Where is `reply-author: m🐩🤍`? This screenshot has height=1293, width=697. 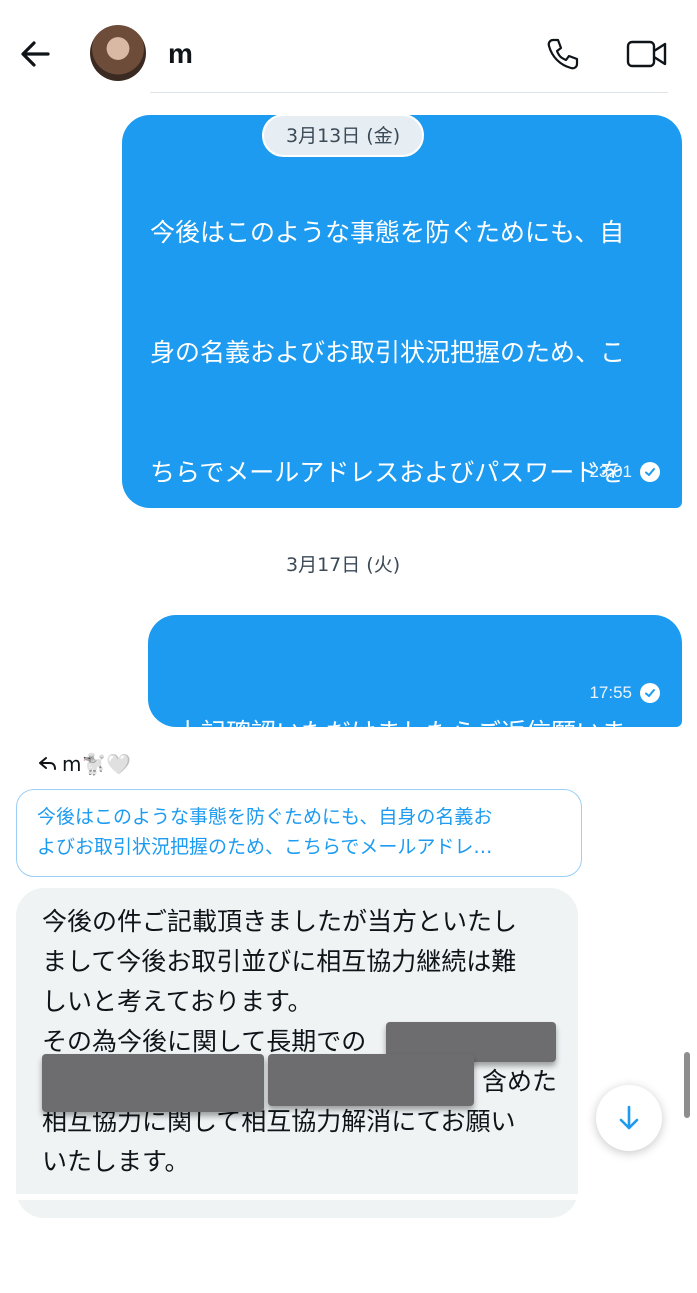
reply-author: m🐩🤍 is located at coordinates (97, 764).